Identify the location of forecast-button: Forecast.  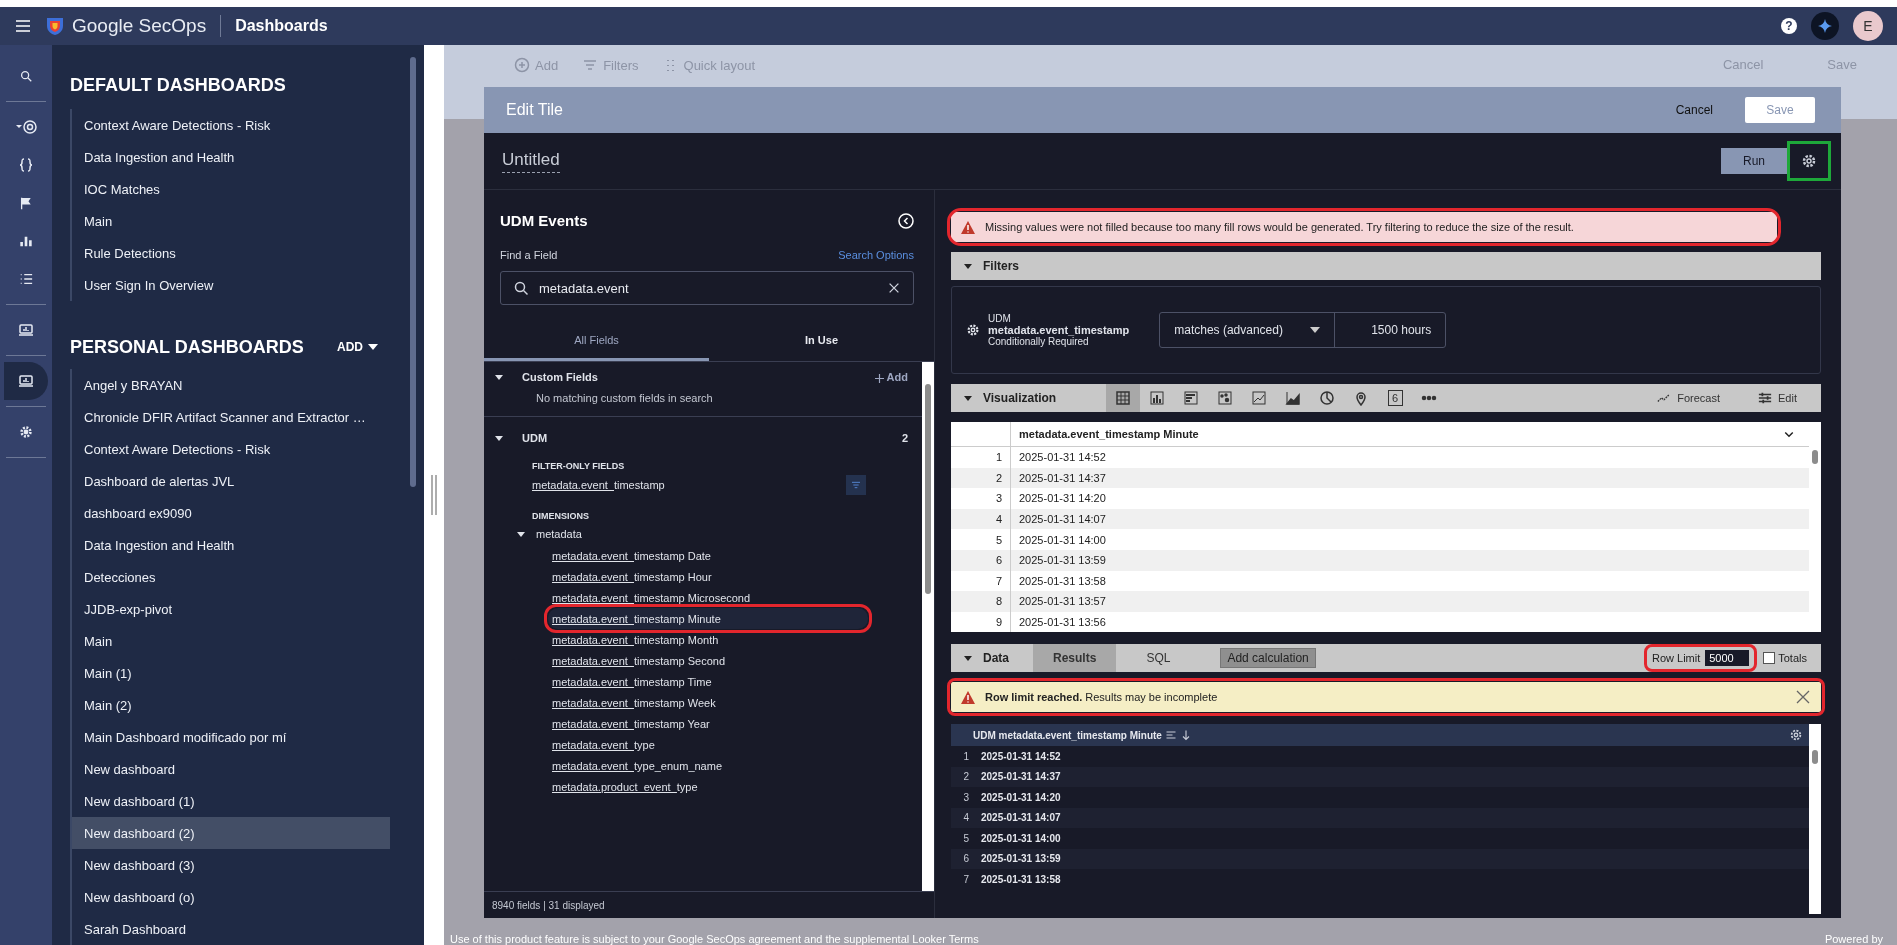
(1689, 398).